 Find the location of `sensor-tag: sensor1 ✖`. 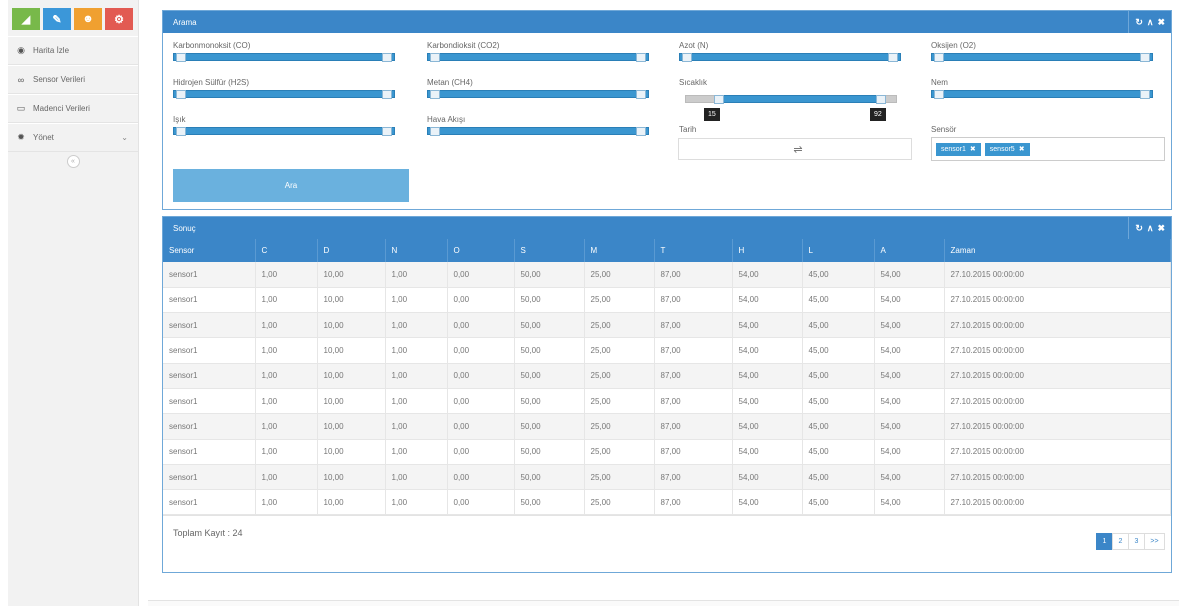

sensor-tag: sensor1 ✖ is located at coordinates (958, 149).